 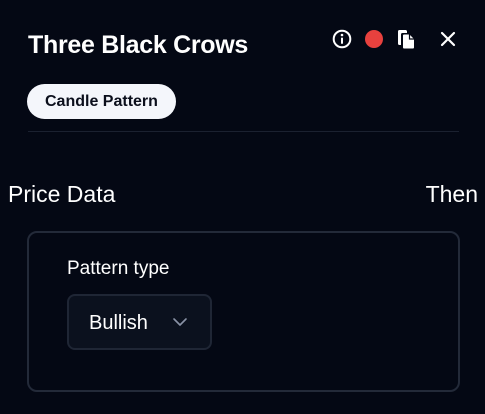 I want to click on status-dot-icon, so click(x=374, y=39).